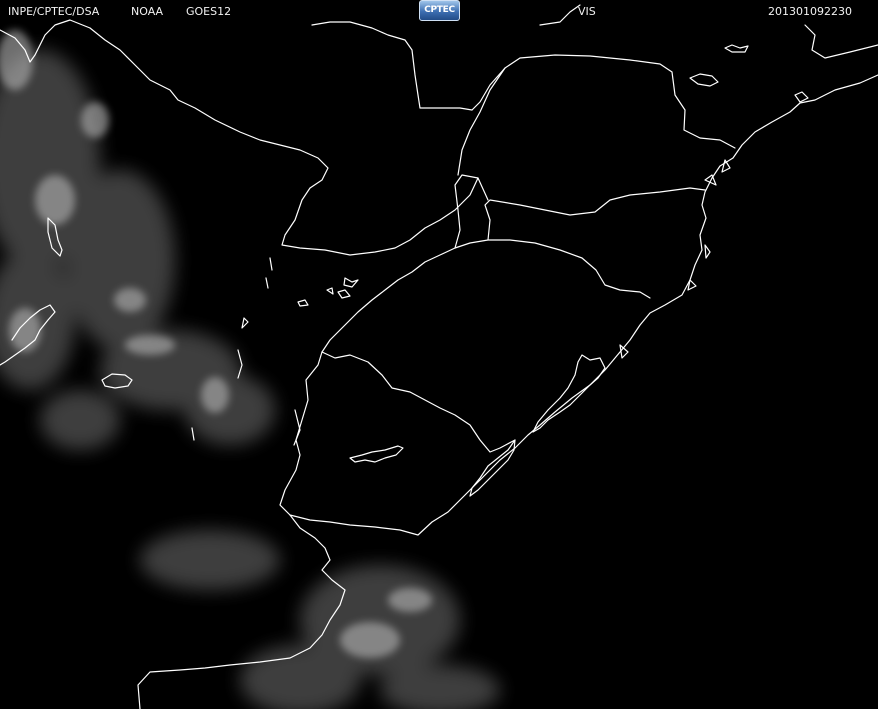 The width and height of the screenshot is (878, 709). Describe the element at coordinates (587, 11) in the screenshot. I see `channel-label: VIS` at that location.